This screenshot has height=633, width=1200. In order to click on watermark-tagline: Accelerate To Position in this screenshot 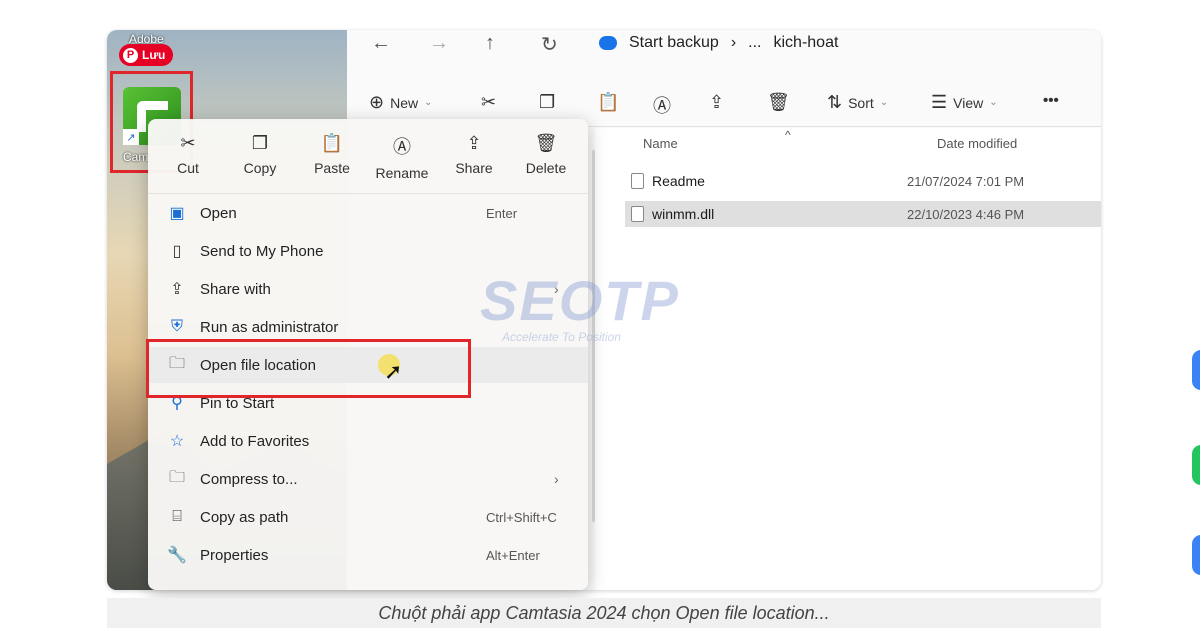, I will do `click(561, 337)`.